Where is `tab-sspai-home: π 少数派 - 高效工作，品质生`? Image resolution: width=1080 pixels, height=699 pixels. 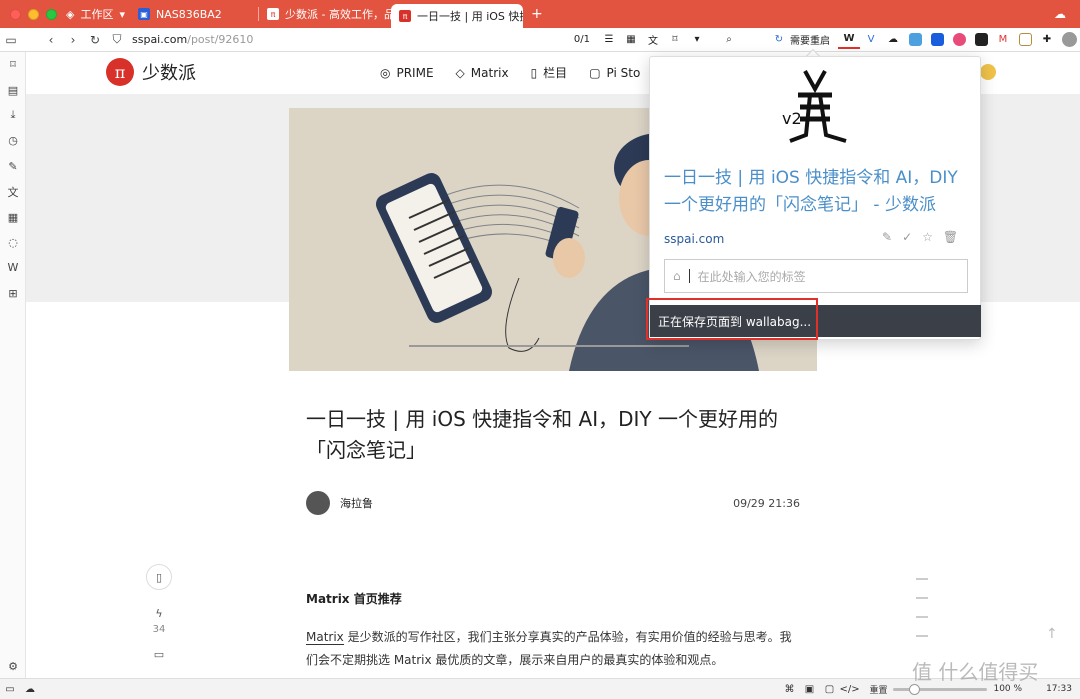 tab-sspai-home: π 少数派 - 高效工作，品质生 is located at coordinates (325, 14).